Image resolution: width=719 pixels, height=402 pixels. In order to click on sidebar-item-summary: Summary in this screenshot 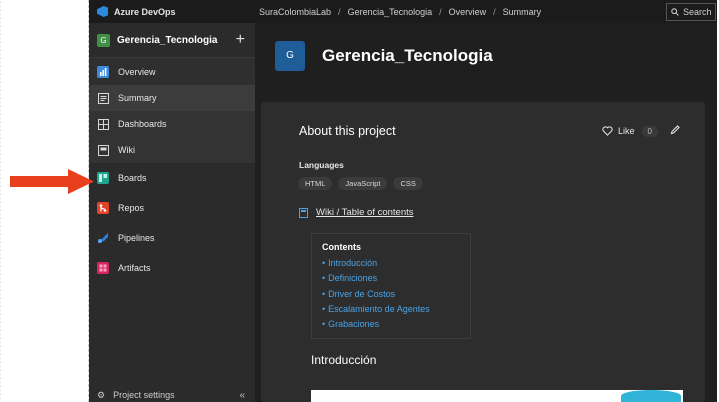, I will do `click(172, 98)`.